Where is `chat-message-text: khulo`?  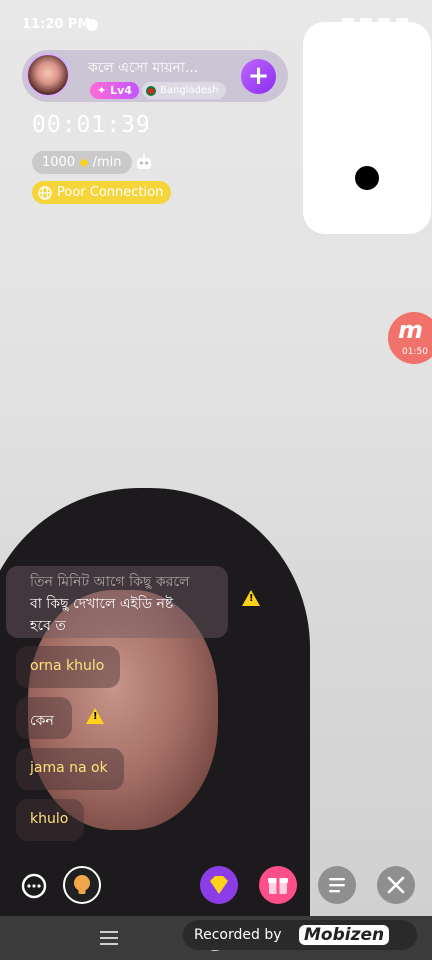 chat-message-text: khulo is located at coordinates (49, 819).